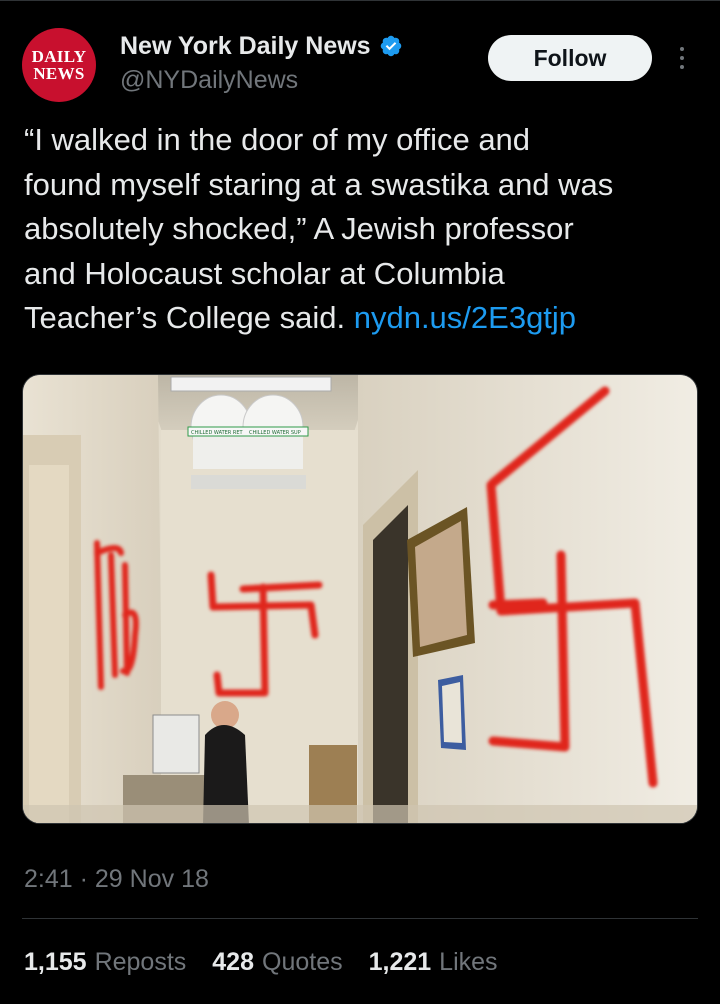 This screenshot has width=720, height=1004. Describe the element at coordinates (140, 962) in the screenshot. I see `reposts-label: Reposts` at that location.